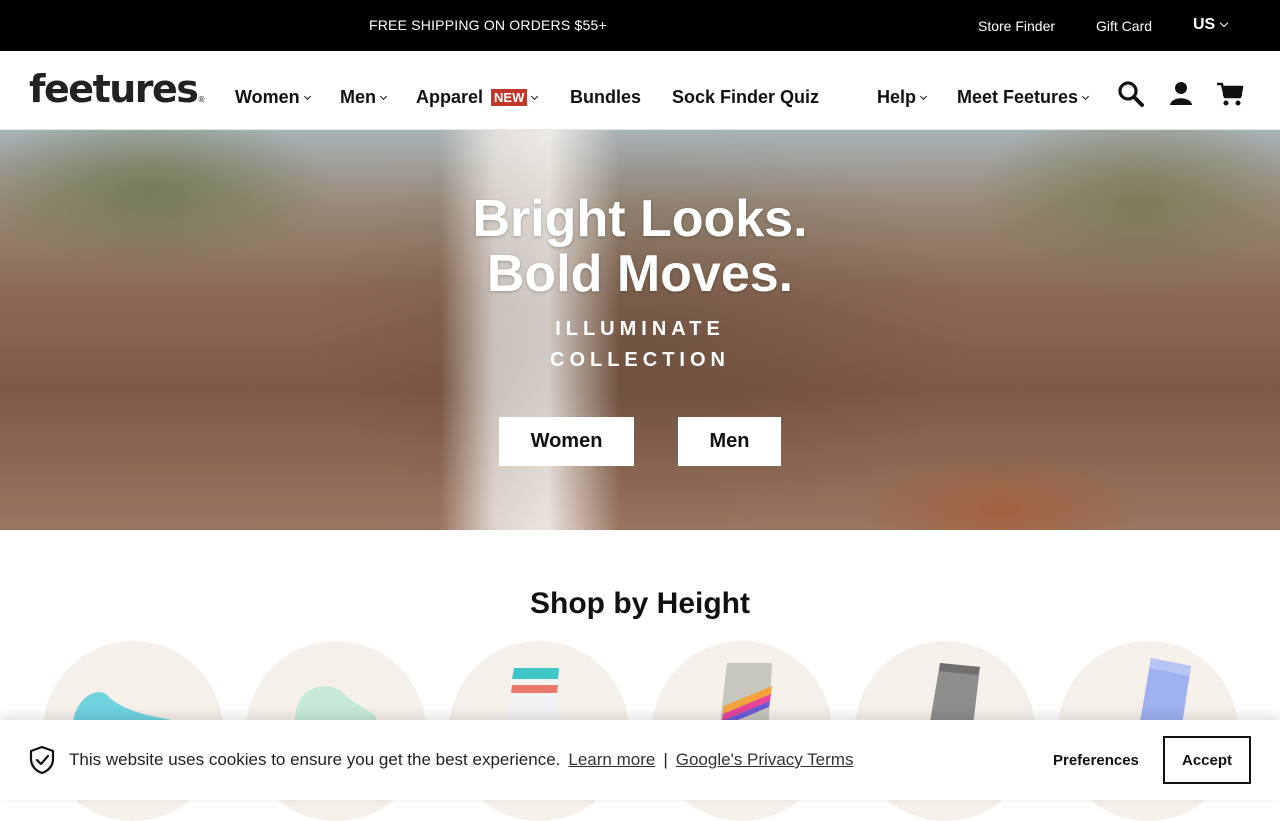 This screenshot has height=821, width=1280. I want to click on hero-subtitle-line-2: COLLECTION, so click(640, 360).